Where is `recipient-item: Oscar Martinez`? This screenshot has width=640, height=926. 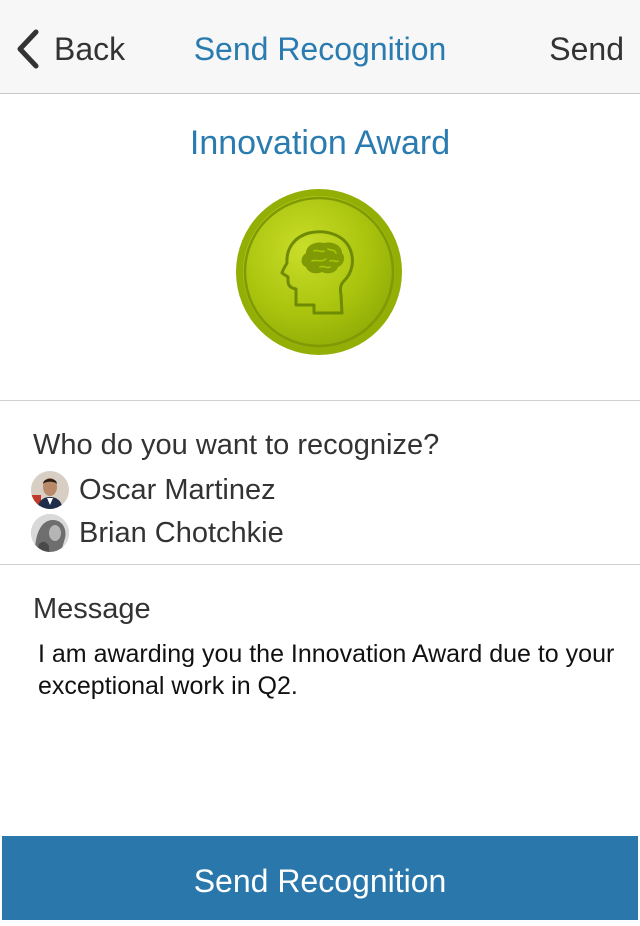
recipient-item: Oscar Martinez is located at coordinates (153, 490).